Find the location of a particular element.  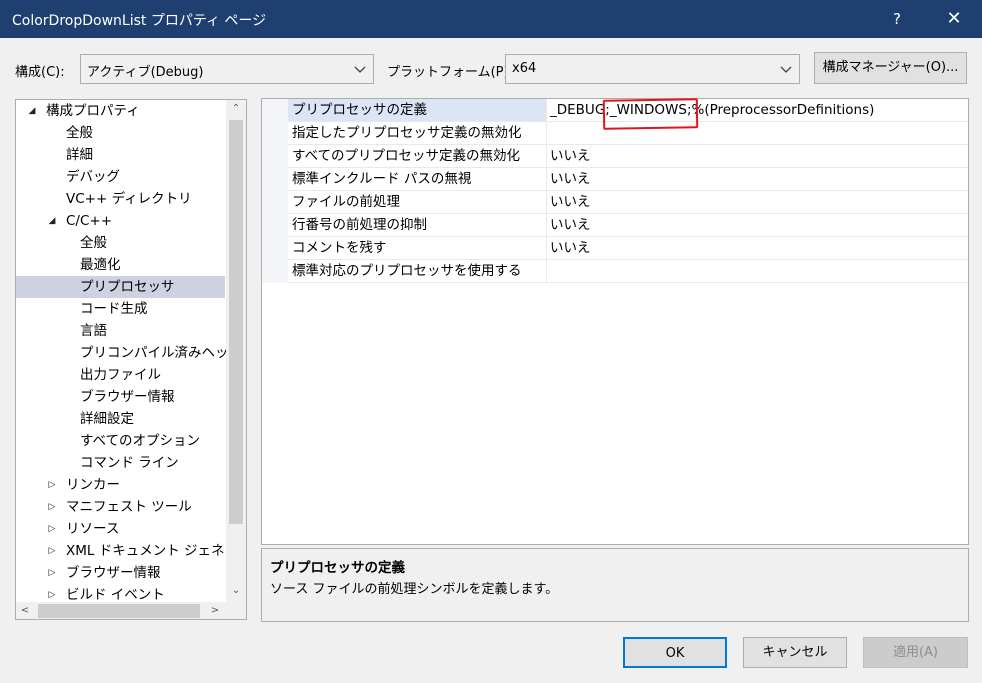

tree-item-label: コード生成 is located at coordinates (114, 309).